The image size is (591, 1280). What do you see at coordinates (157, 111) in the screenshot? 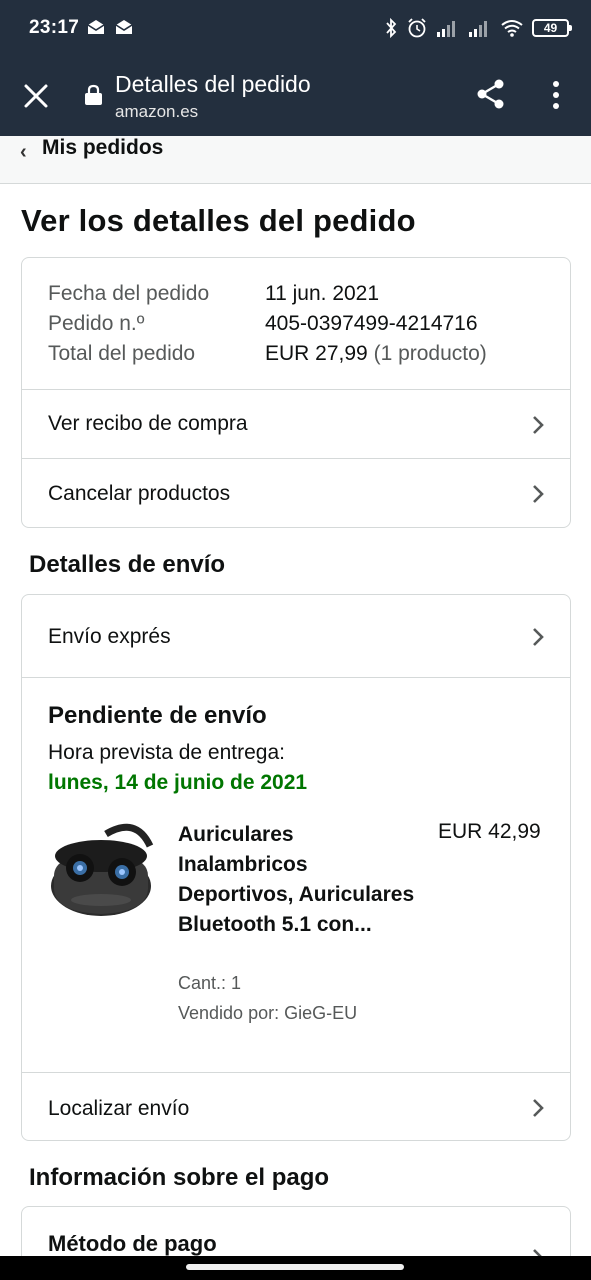
I see `domain-label: amazon.es` at bounding box center [157, 111].